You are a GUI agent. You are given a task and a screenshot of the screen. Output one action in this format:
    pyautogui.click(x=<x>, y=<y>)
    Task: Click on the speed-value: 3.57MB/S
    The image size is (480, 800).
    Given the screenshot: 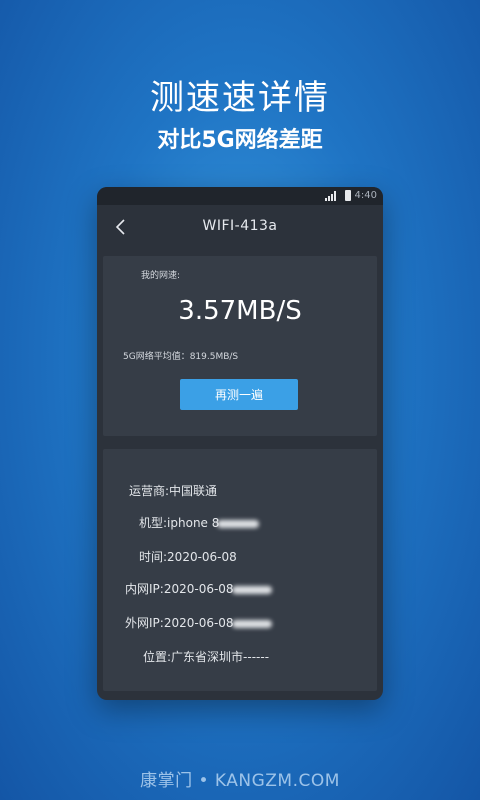 What is the action you would take?
    pyautogui.click(x=240, y=311)
    